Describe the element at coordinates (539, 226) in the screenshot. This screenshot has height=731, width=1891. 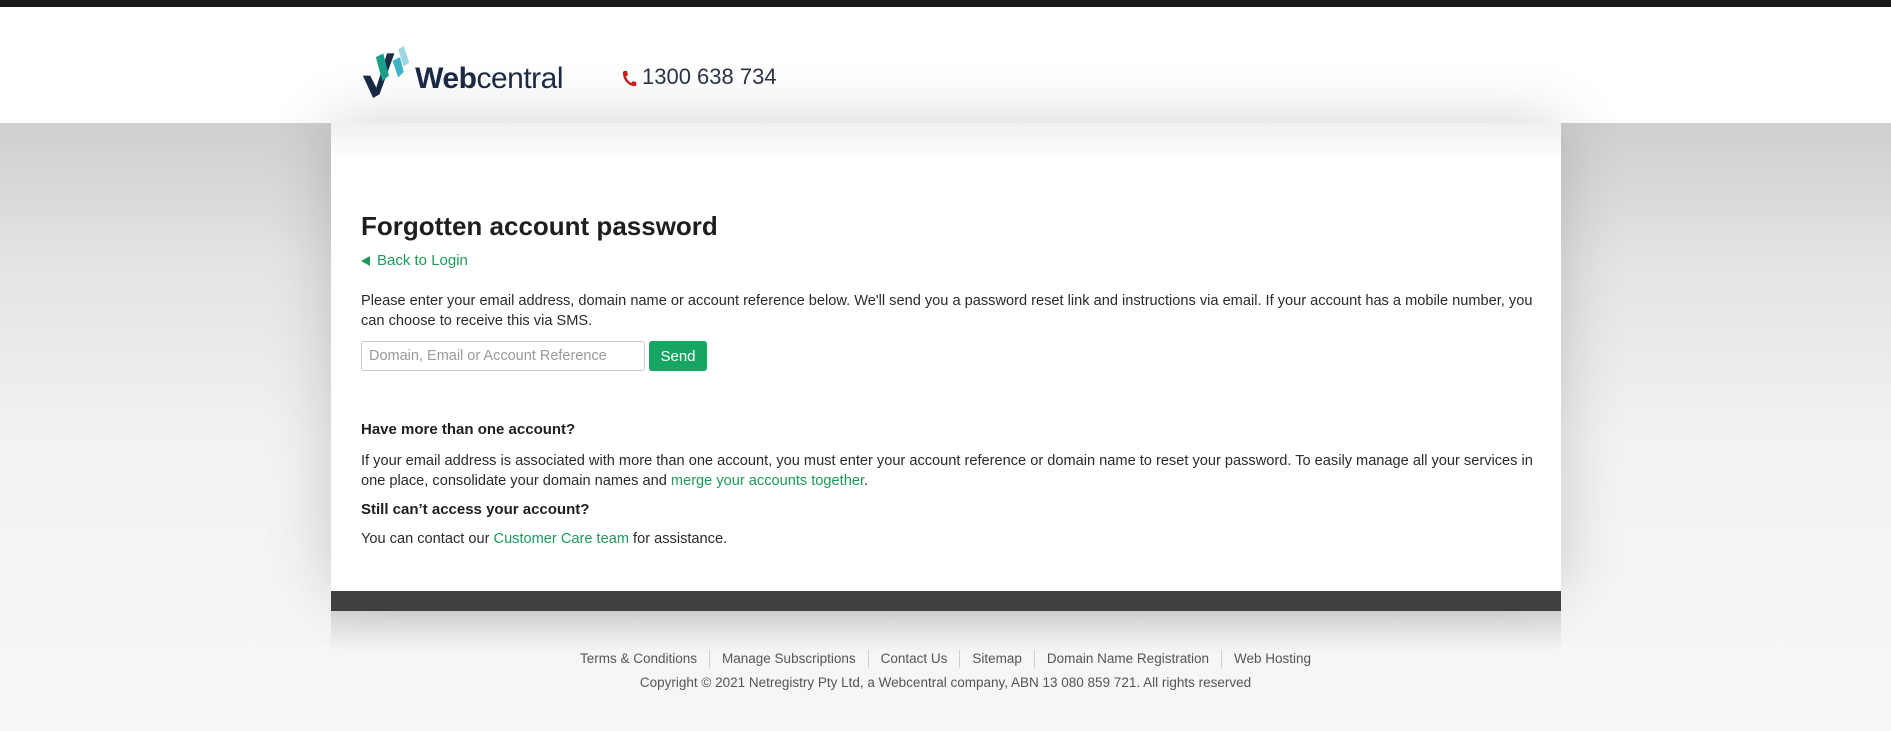
I see `page-title: Forgotten account password` at that location.